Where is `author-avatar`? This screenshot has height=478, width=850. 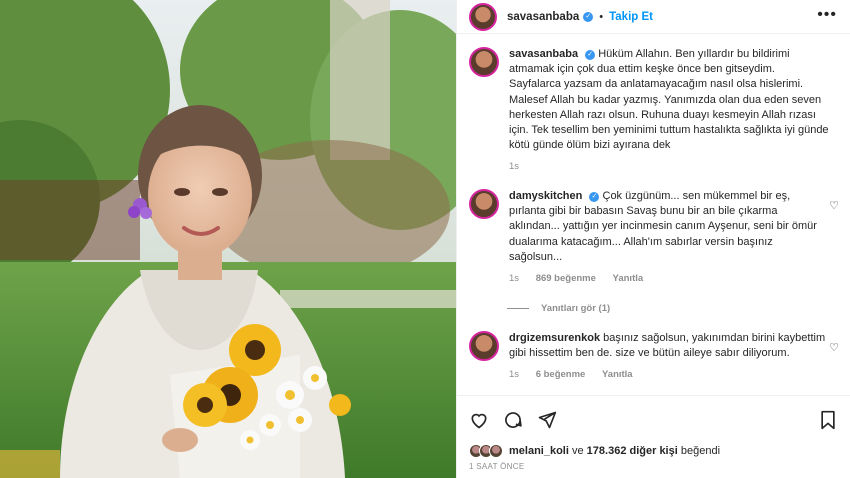 author-avatar is located at coordinates (483, 16).